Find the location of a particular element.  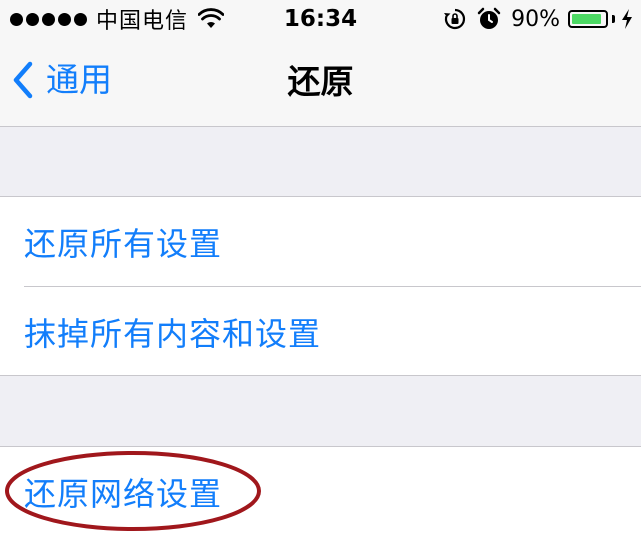

battery-tip is located at coordinates (613, 19).